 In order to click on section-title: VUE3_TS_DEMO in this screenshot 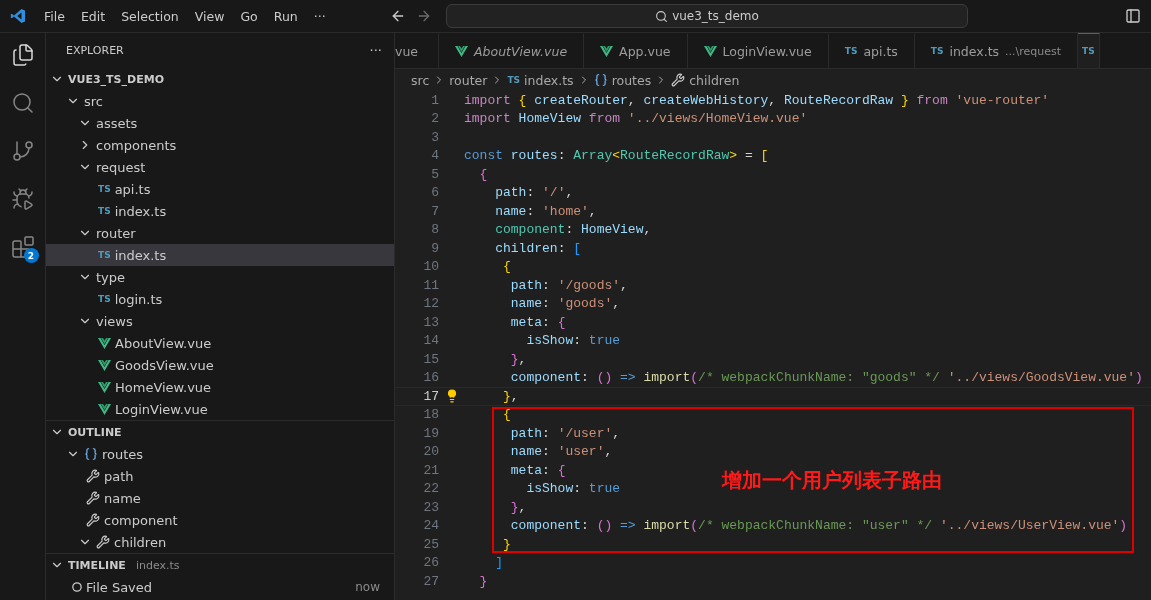, I will do `click(116, 79)`.